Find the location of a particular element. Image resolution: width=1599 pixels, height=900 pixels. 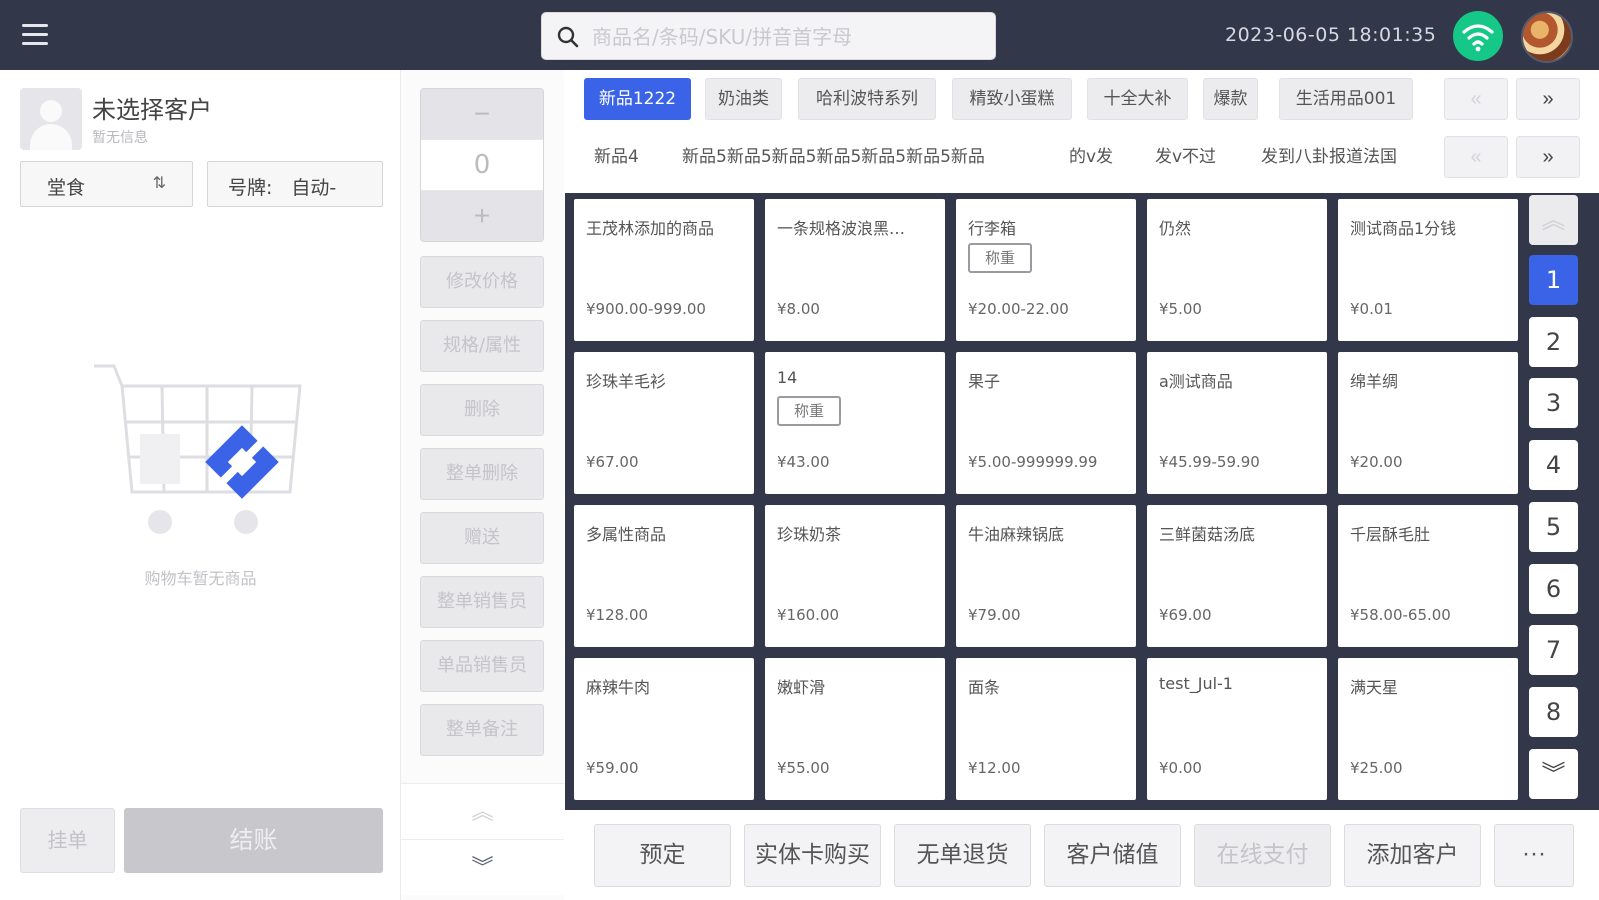

category-prev-icon: « is located at coordinates (1476, 99).